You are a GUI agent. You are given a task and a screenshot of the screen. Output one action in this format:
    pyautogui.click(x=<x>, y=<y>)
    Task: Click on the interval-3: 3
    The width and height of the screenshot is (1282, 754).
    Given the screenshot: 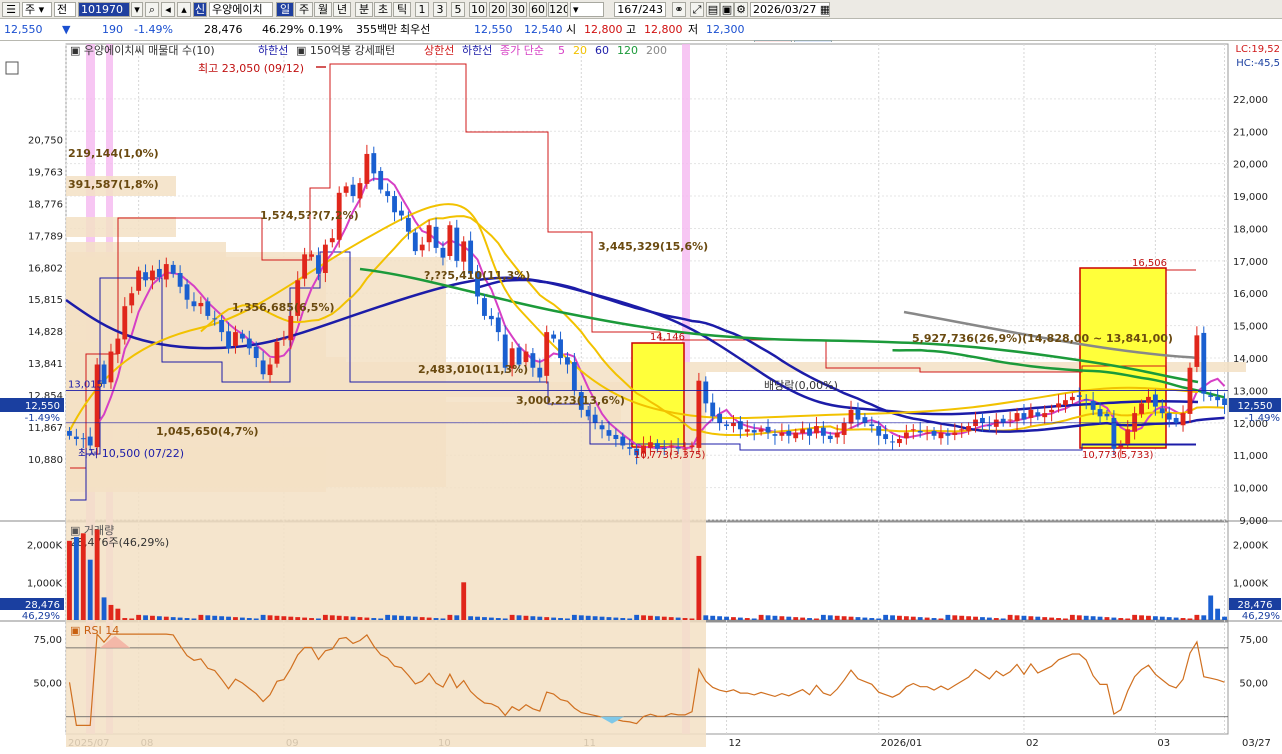 What is the action you would take?
    pyautogui.click(x=440, y=9)
    